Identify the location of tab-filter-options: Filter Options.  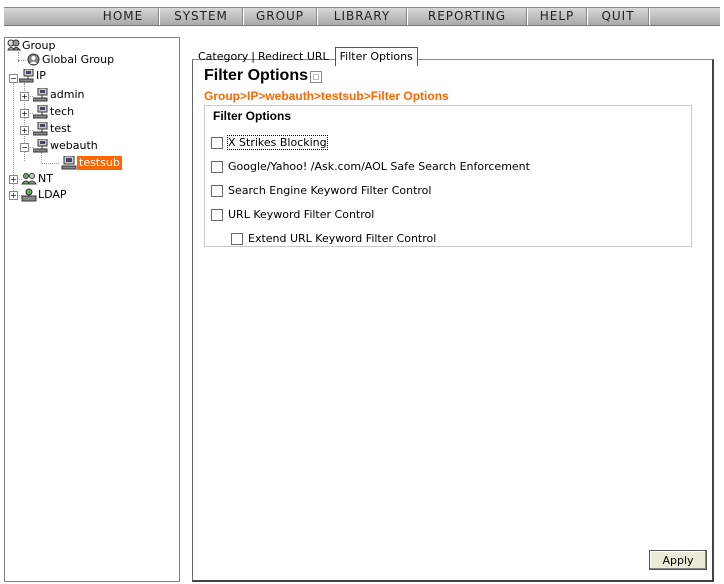
(376, 56).